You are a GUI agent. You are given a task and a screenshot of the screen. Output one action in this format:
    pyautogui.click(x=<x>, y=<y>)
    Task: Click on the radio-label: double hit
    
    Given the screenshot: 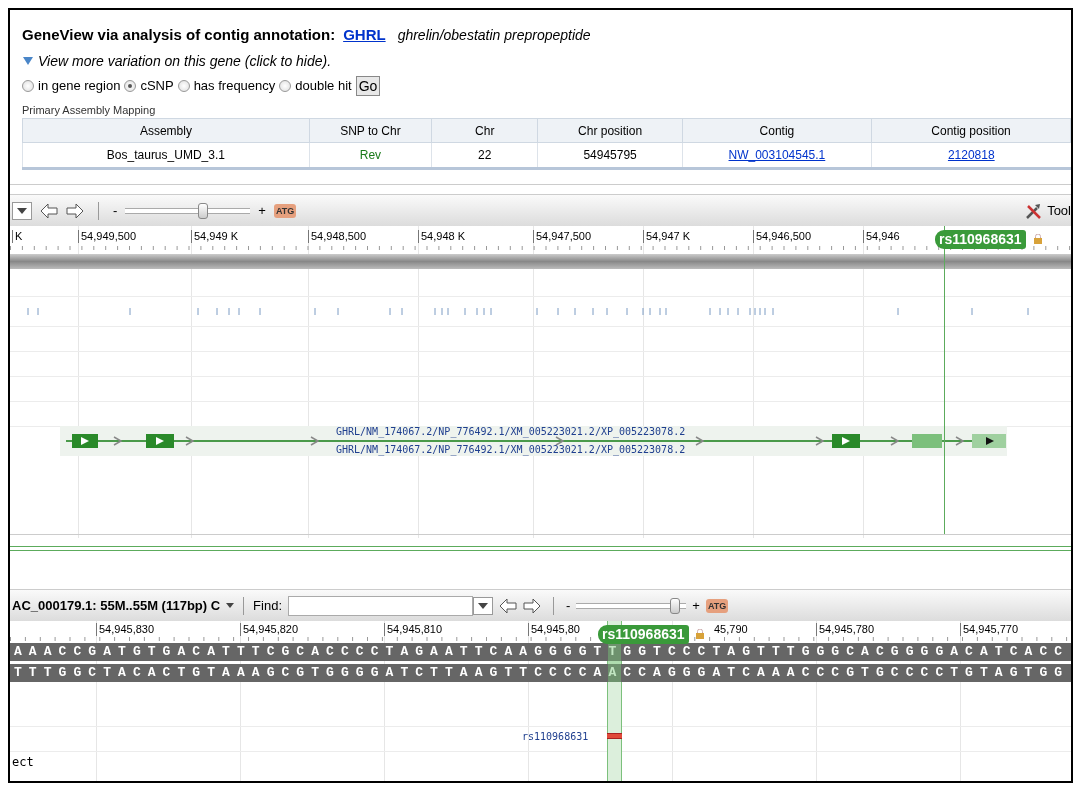 What is the action you would take?
    pyautogui.click(x=323, y=85)
    